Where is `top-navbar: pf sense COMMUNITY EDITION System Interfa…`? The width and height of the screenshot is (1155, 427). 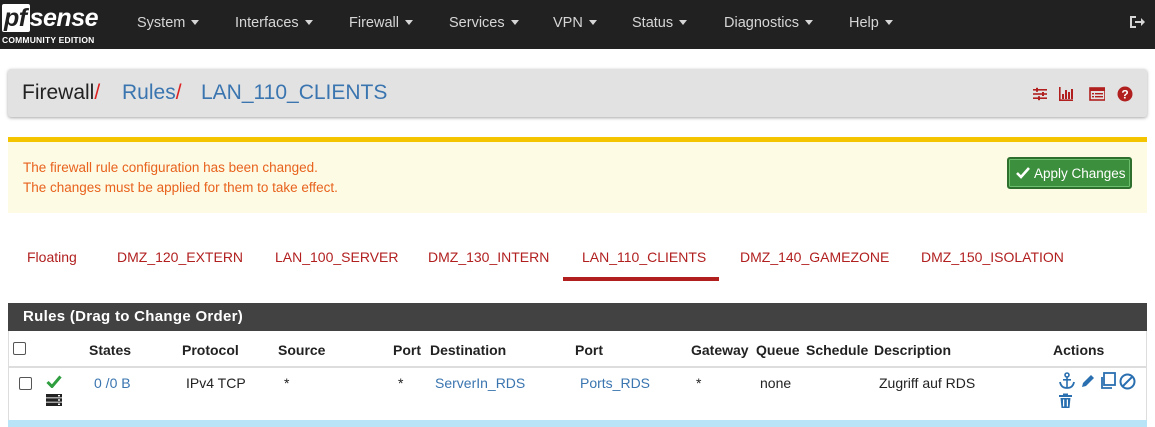
top-navbar: pf sense COMMUNITY EDITION System Interfa… is located at coordinates (577, 24).